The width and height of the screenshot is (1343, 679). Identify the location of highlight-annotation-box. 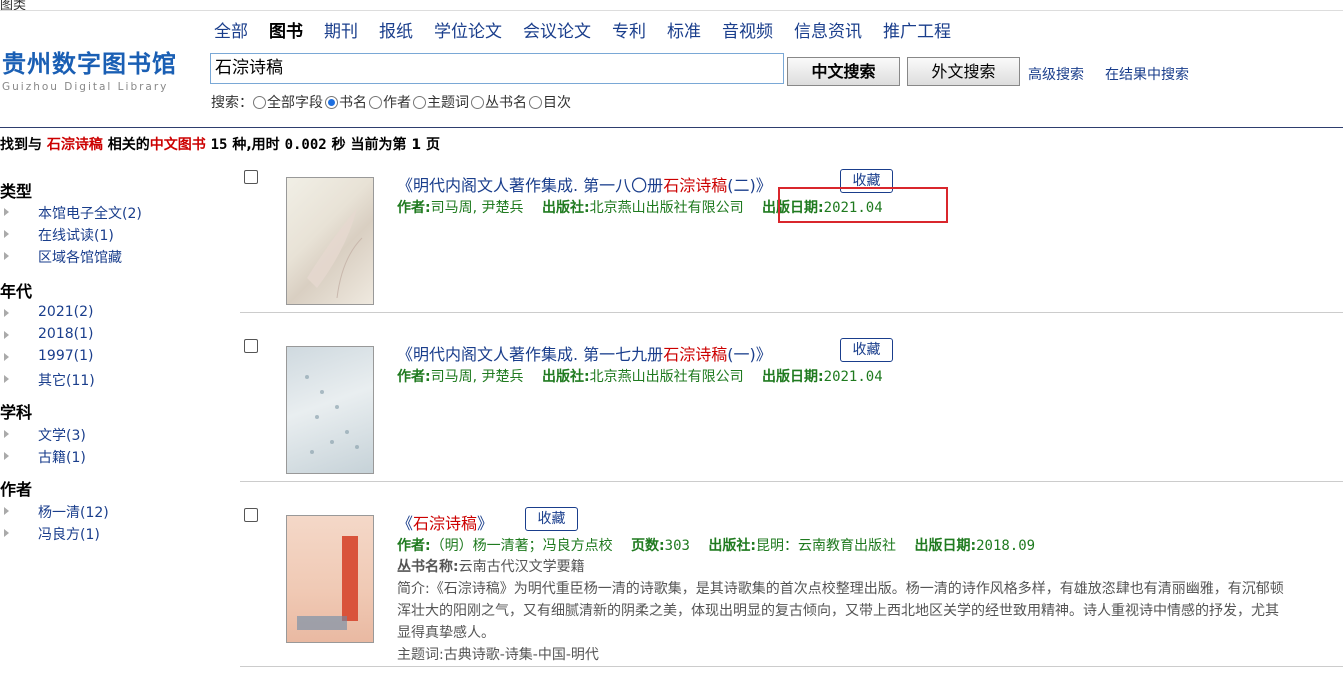
(863, 205).